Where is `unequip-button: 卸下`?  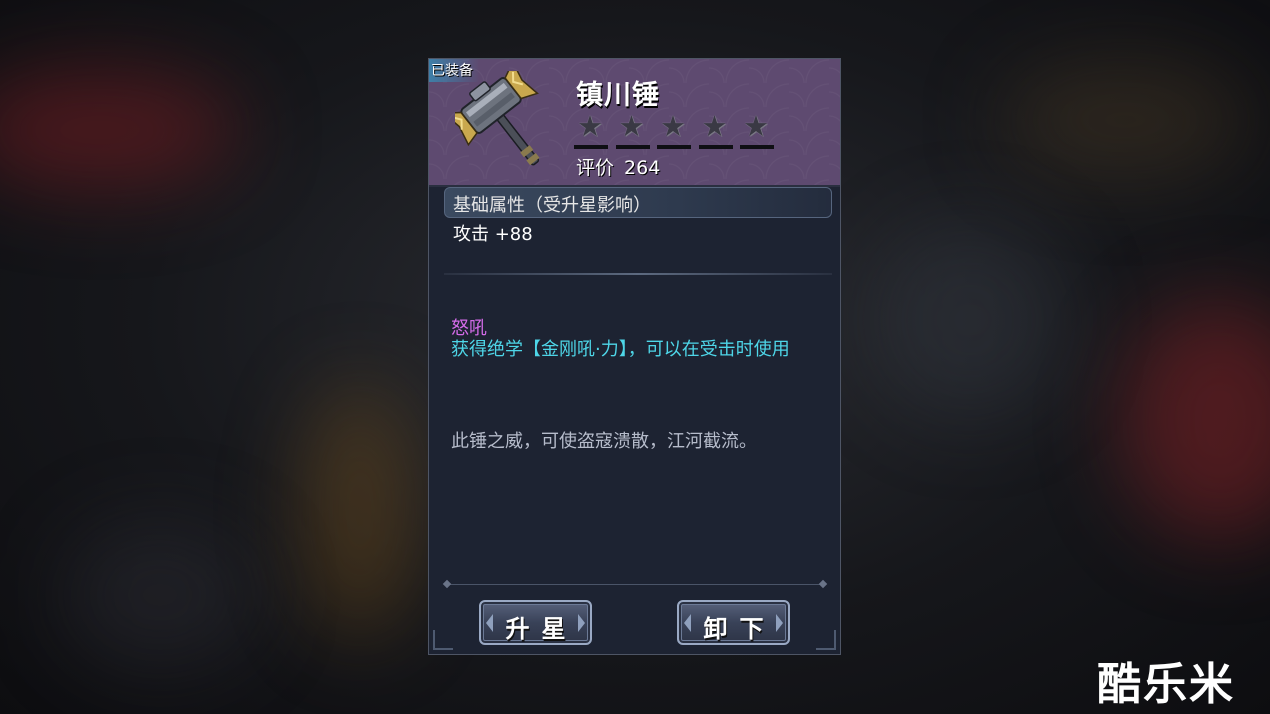
unequip-button: 卸下 is located at coordinates (733, 622).